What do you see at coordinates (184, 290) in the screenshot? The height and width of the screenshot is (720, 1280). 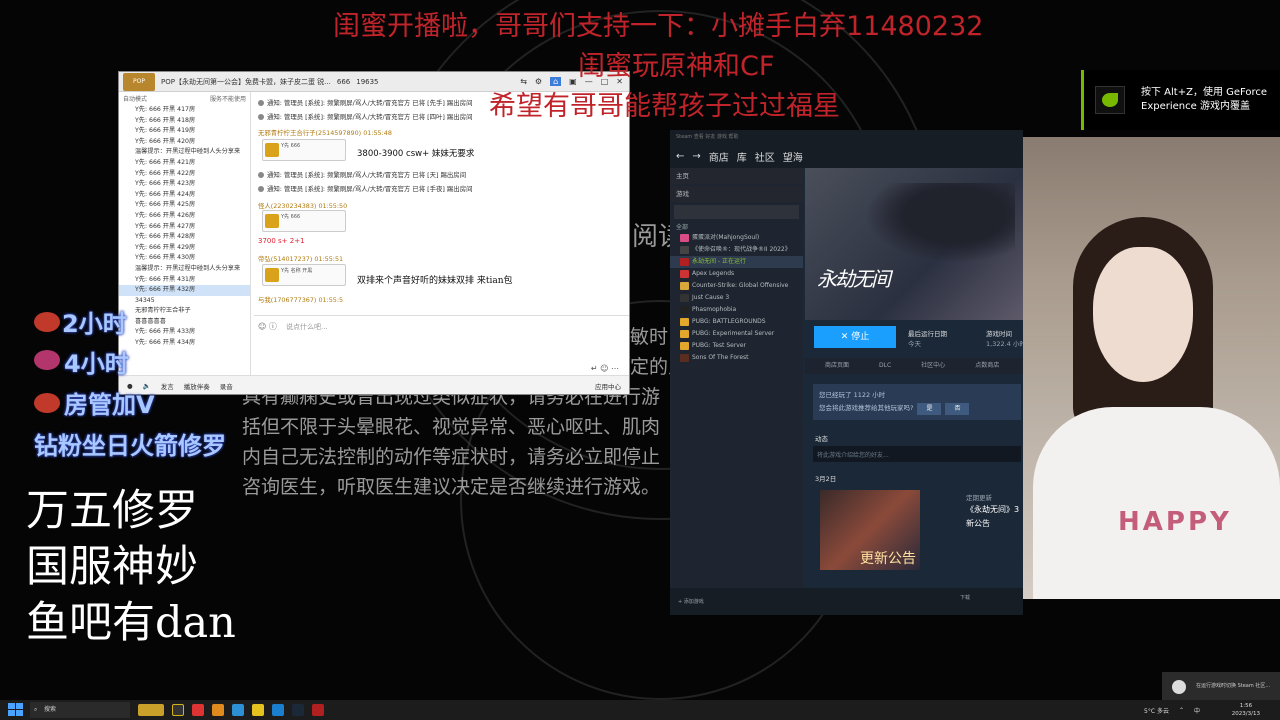 I see `channel-list-item: Y先: 666 开黑 432房` at bounding box center [184, 290].